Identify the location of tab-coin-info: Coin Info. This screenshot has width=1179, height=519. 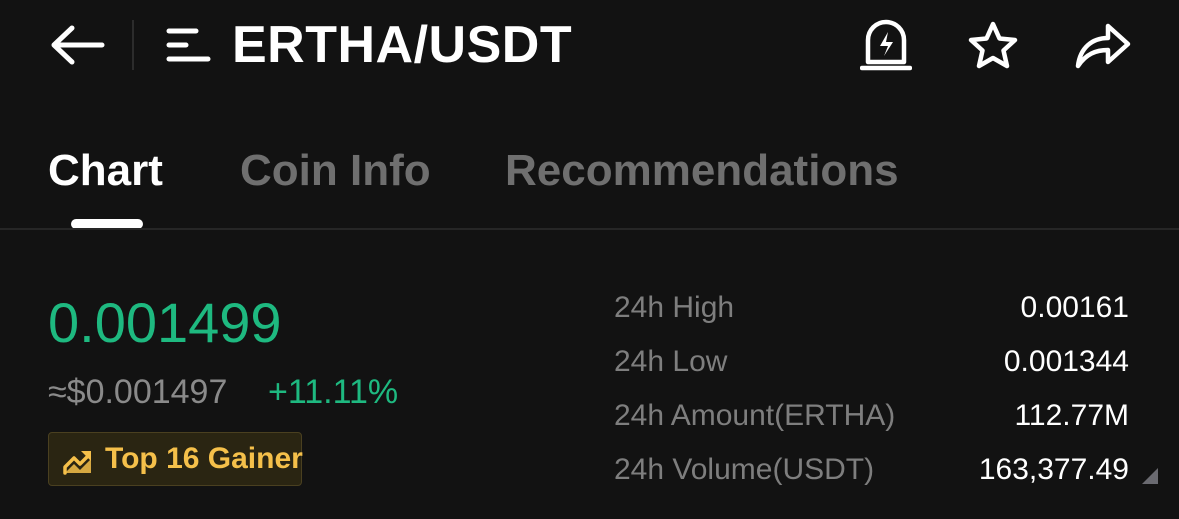
(335, 171).